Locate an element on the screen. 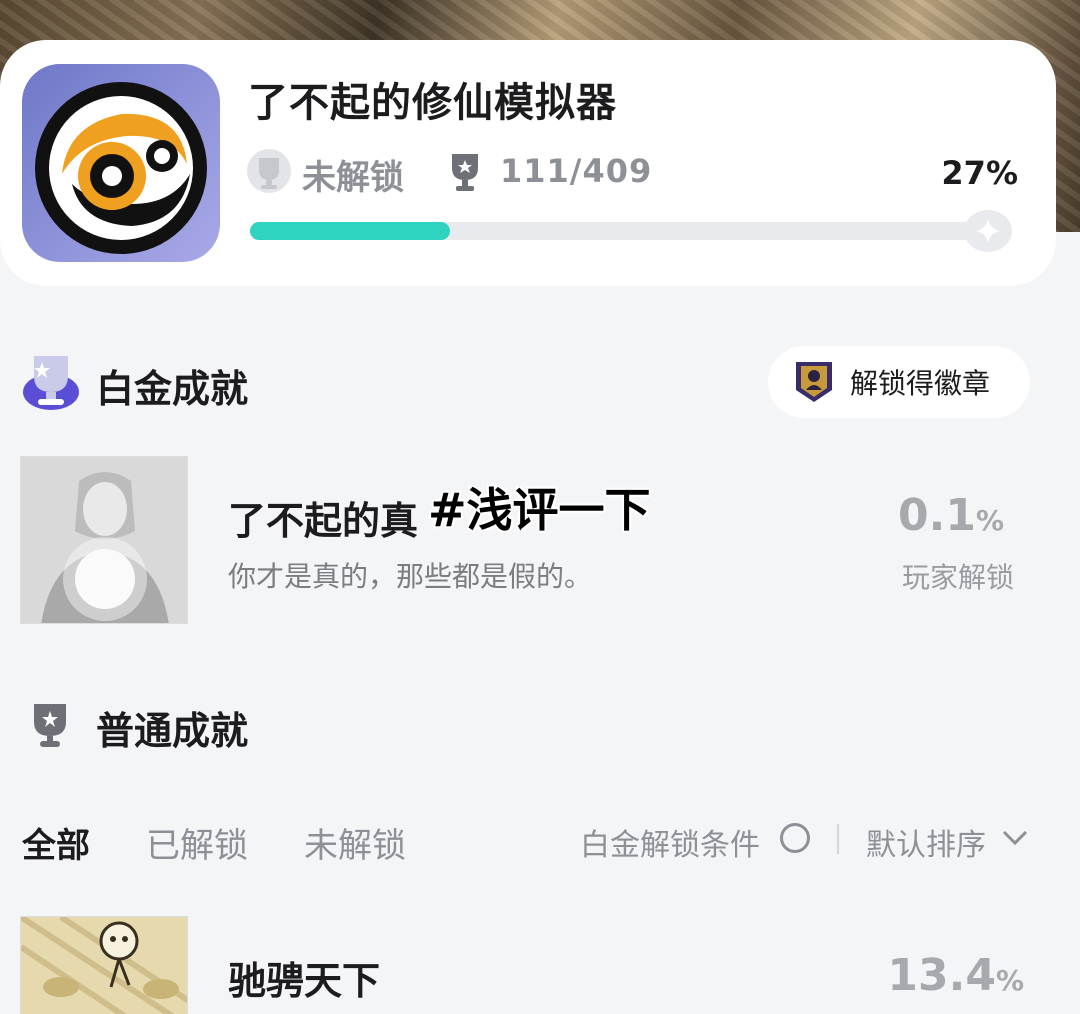  platinum-rate-unit: % is located at coordinates (989, 520).